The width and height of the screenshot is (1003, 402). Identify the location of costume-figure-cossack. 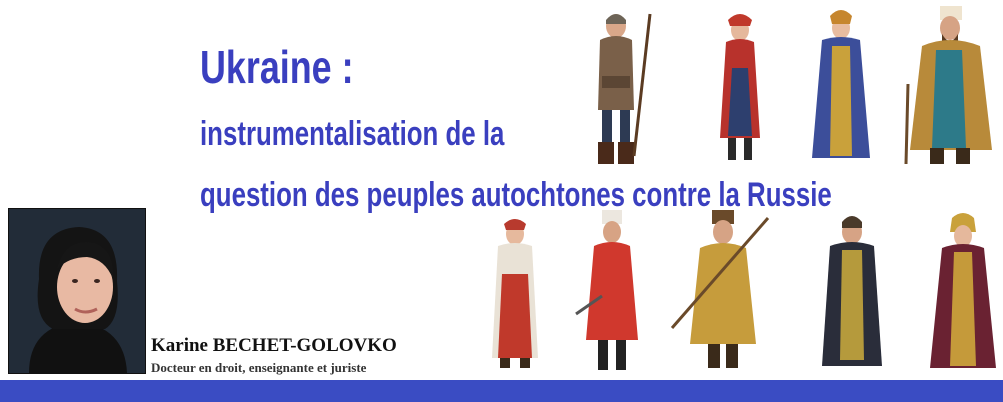
(606, 290).